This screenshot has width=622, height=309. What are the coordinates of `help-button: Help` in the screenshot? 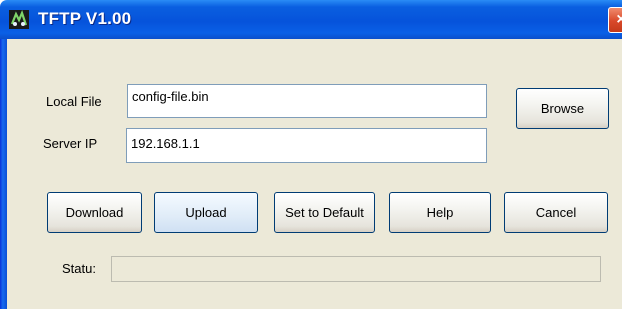 It's located at (440, 212).